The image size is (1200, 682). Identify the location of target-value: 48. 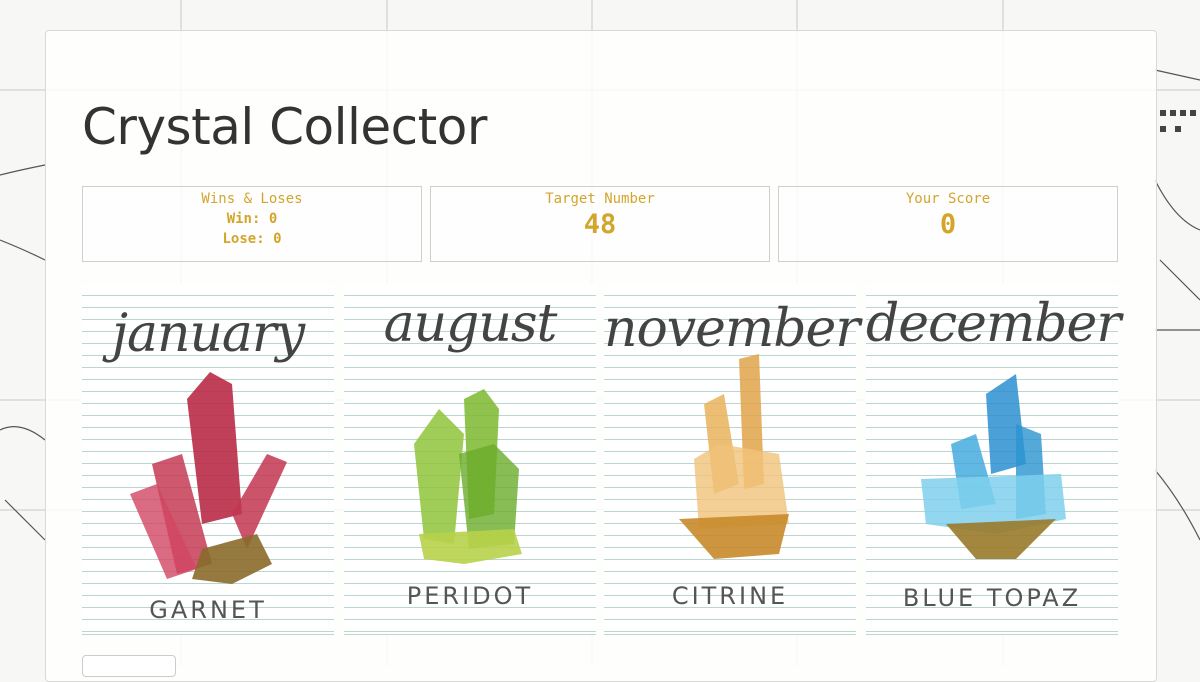
(600, 224).